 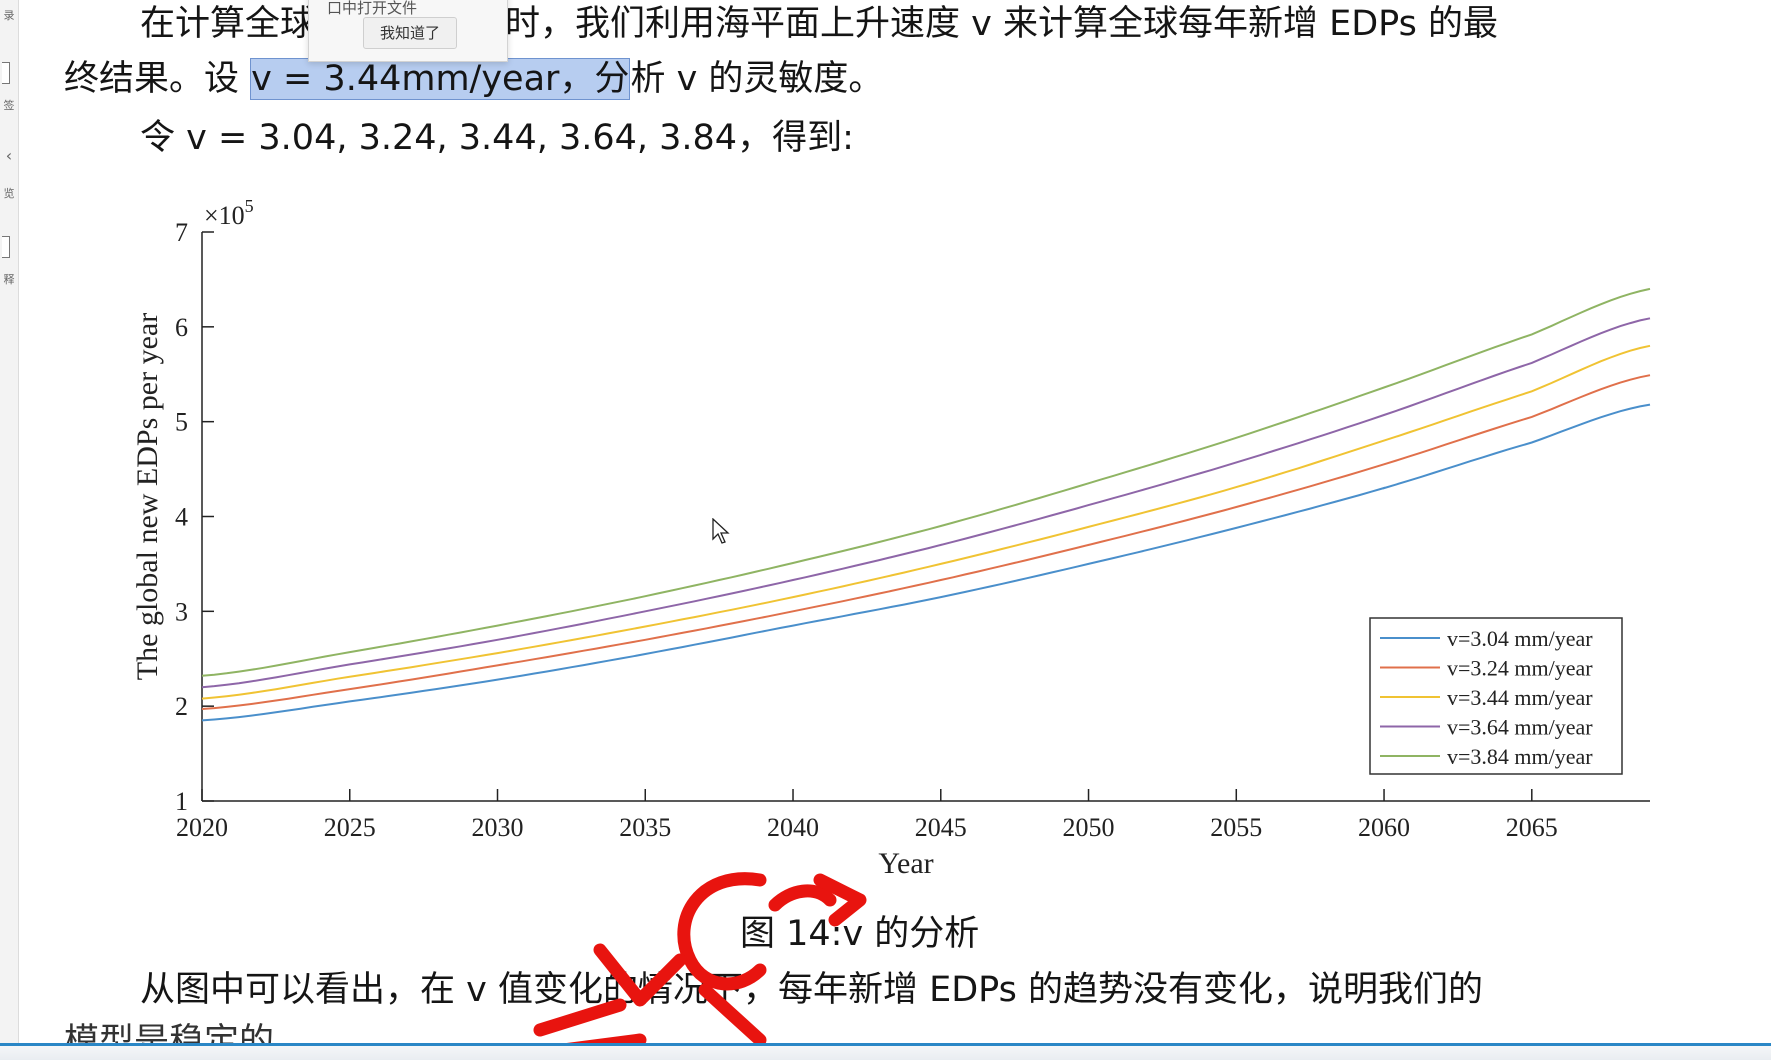 I want to click on bookmark-icon, so click(x=6, y=73).